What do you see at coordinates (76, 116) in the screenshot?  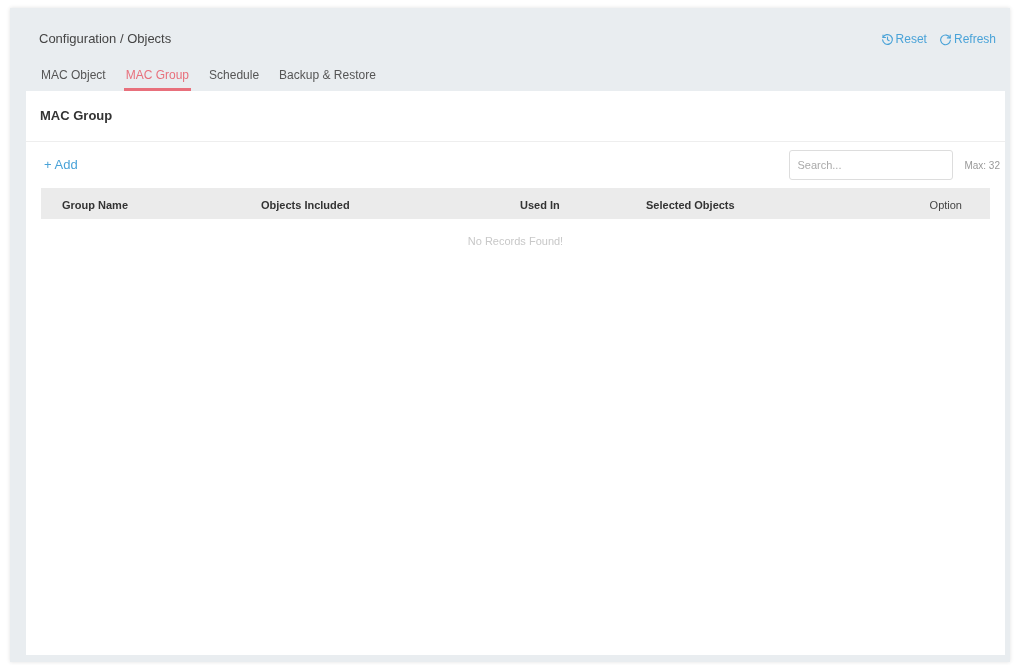 I see `card-title: MAC Group` at bounding box center [76, 116].